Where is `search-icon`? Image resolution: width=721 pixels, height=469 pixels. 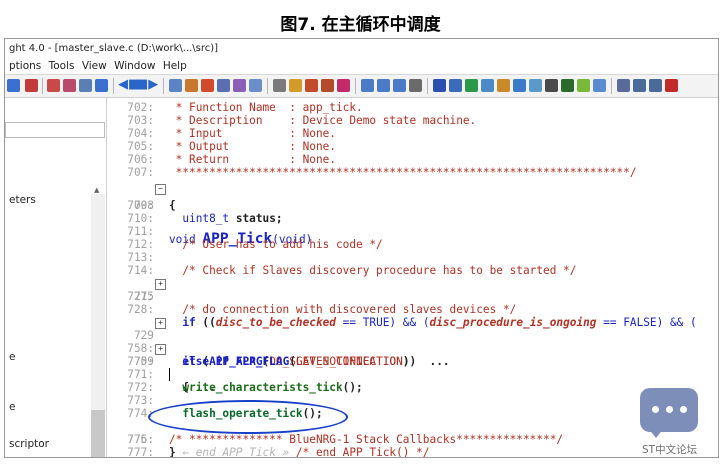 search-icon is located at coordinates (535, 85).